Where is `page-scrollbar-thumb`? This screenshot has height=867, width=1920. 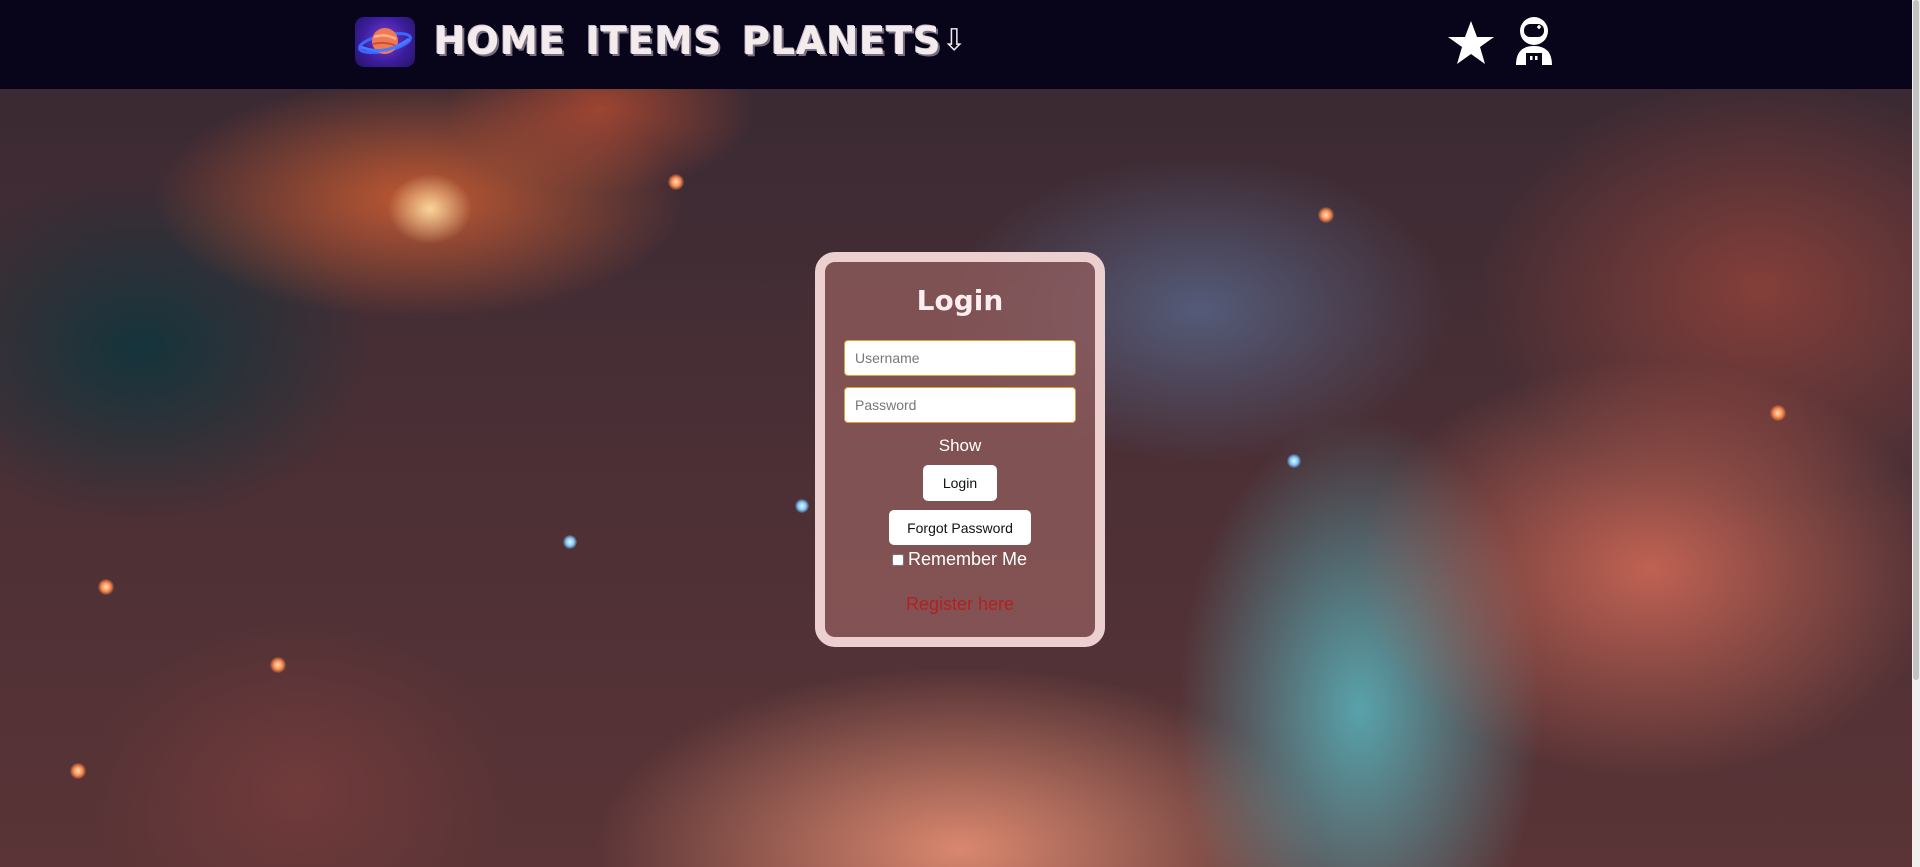 page-scrollbar-thumb is located at coordinates (1916, 340).